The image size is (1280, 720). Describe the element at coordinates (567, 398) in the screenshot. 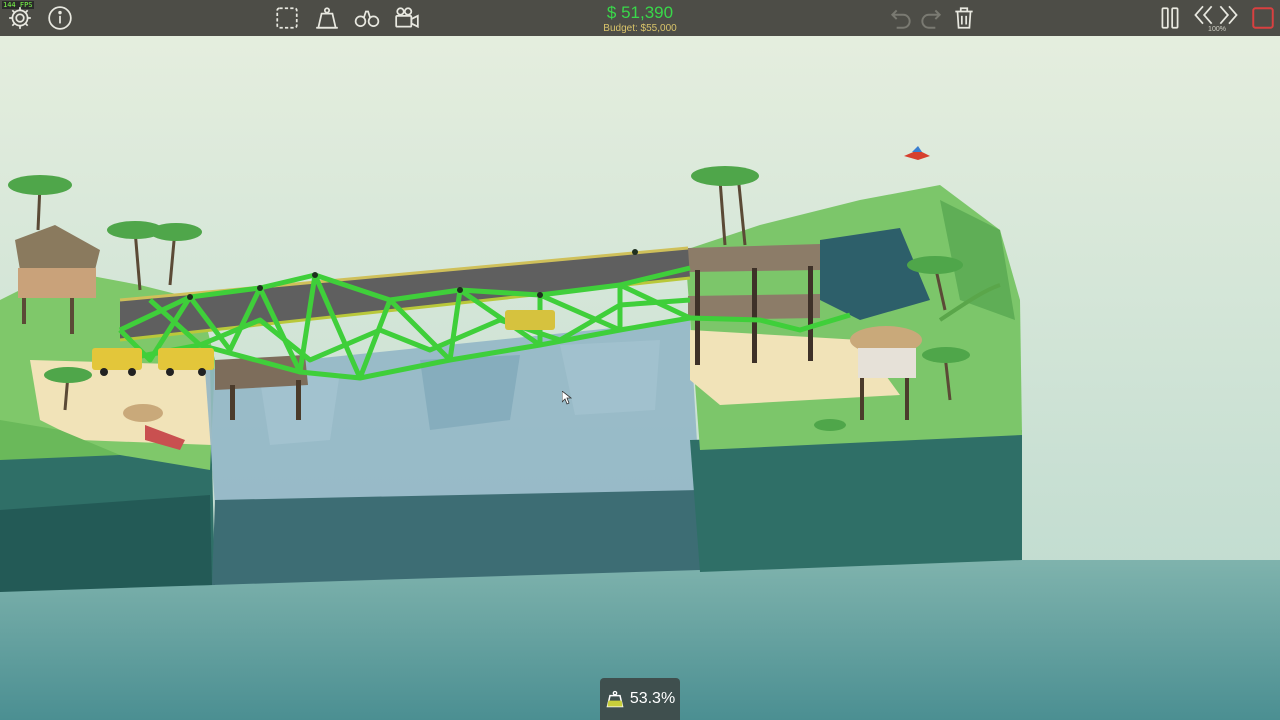

I see `mouse-cursor-icon` at that location.